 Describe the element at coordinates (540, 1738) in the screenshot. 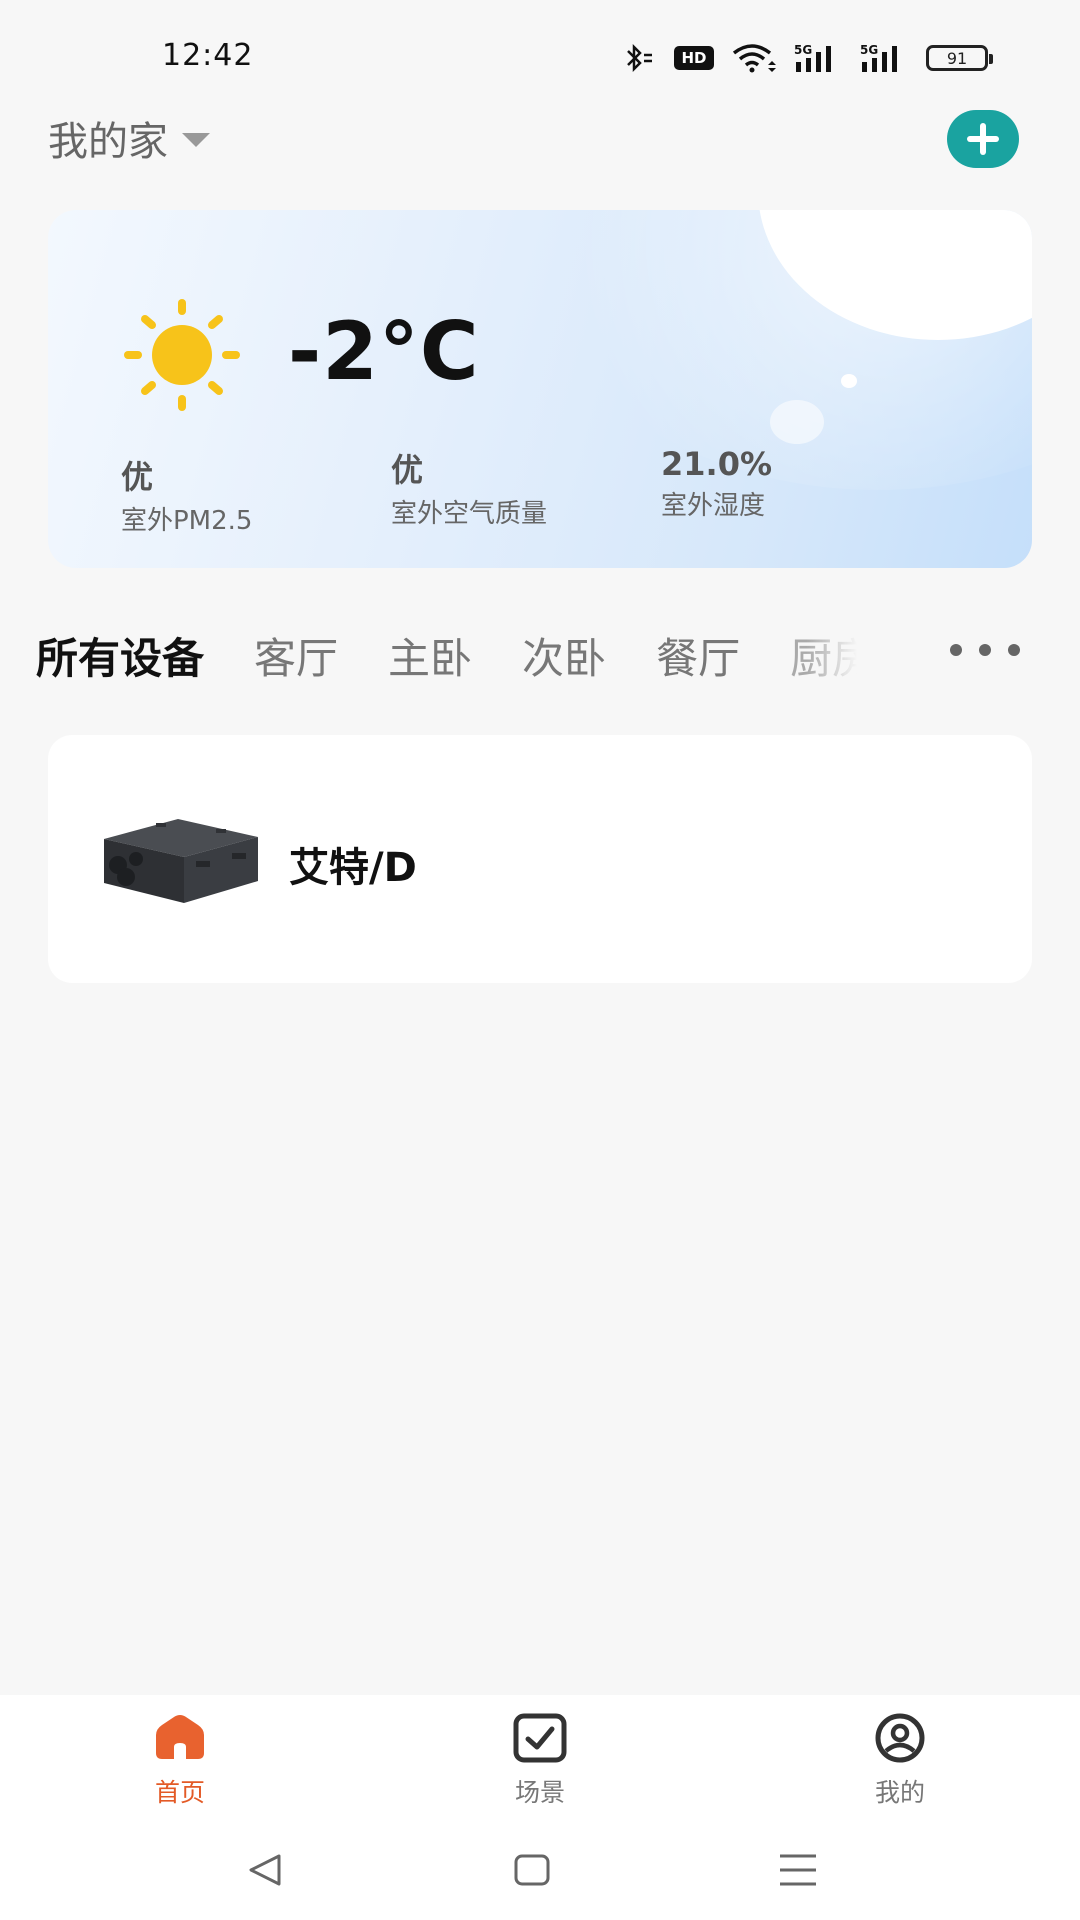

I see `scene-checkbox-icon` at that location.